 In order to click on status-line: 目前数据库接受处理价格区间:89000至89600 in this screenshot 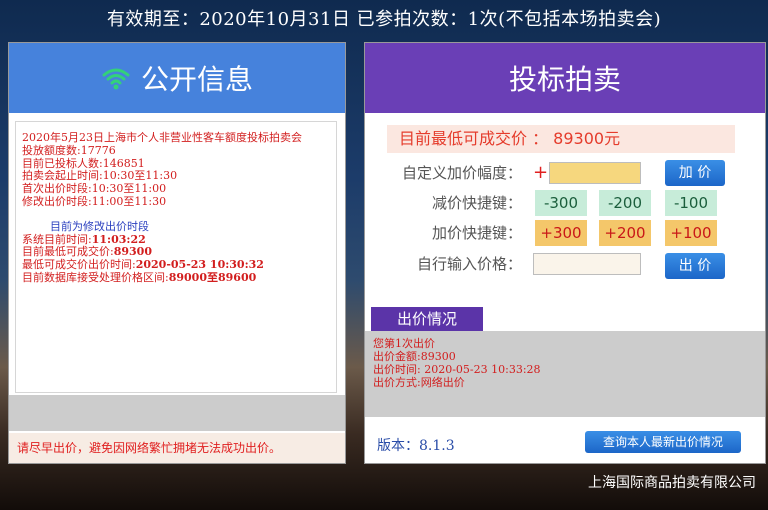, I will do `click(176, 277)`.